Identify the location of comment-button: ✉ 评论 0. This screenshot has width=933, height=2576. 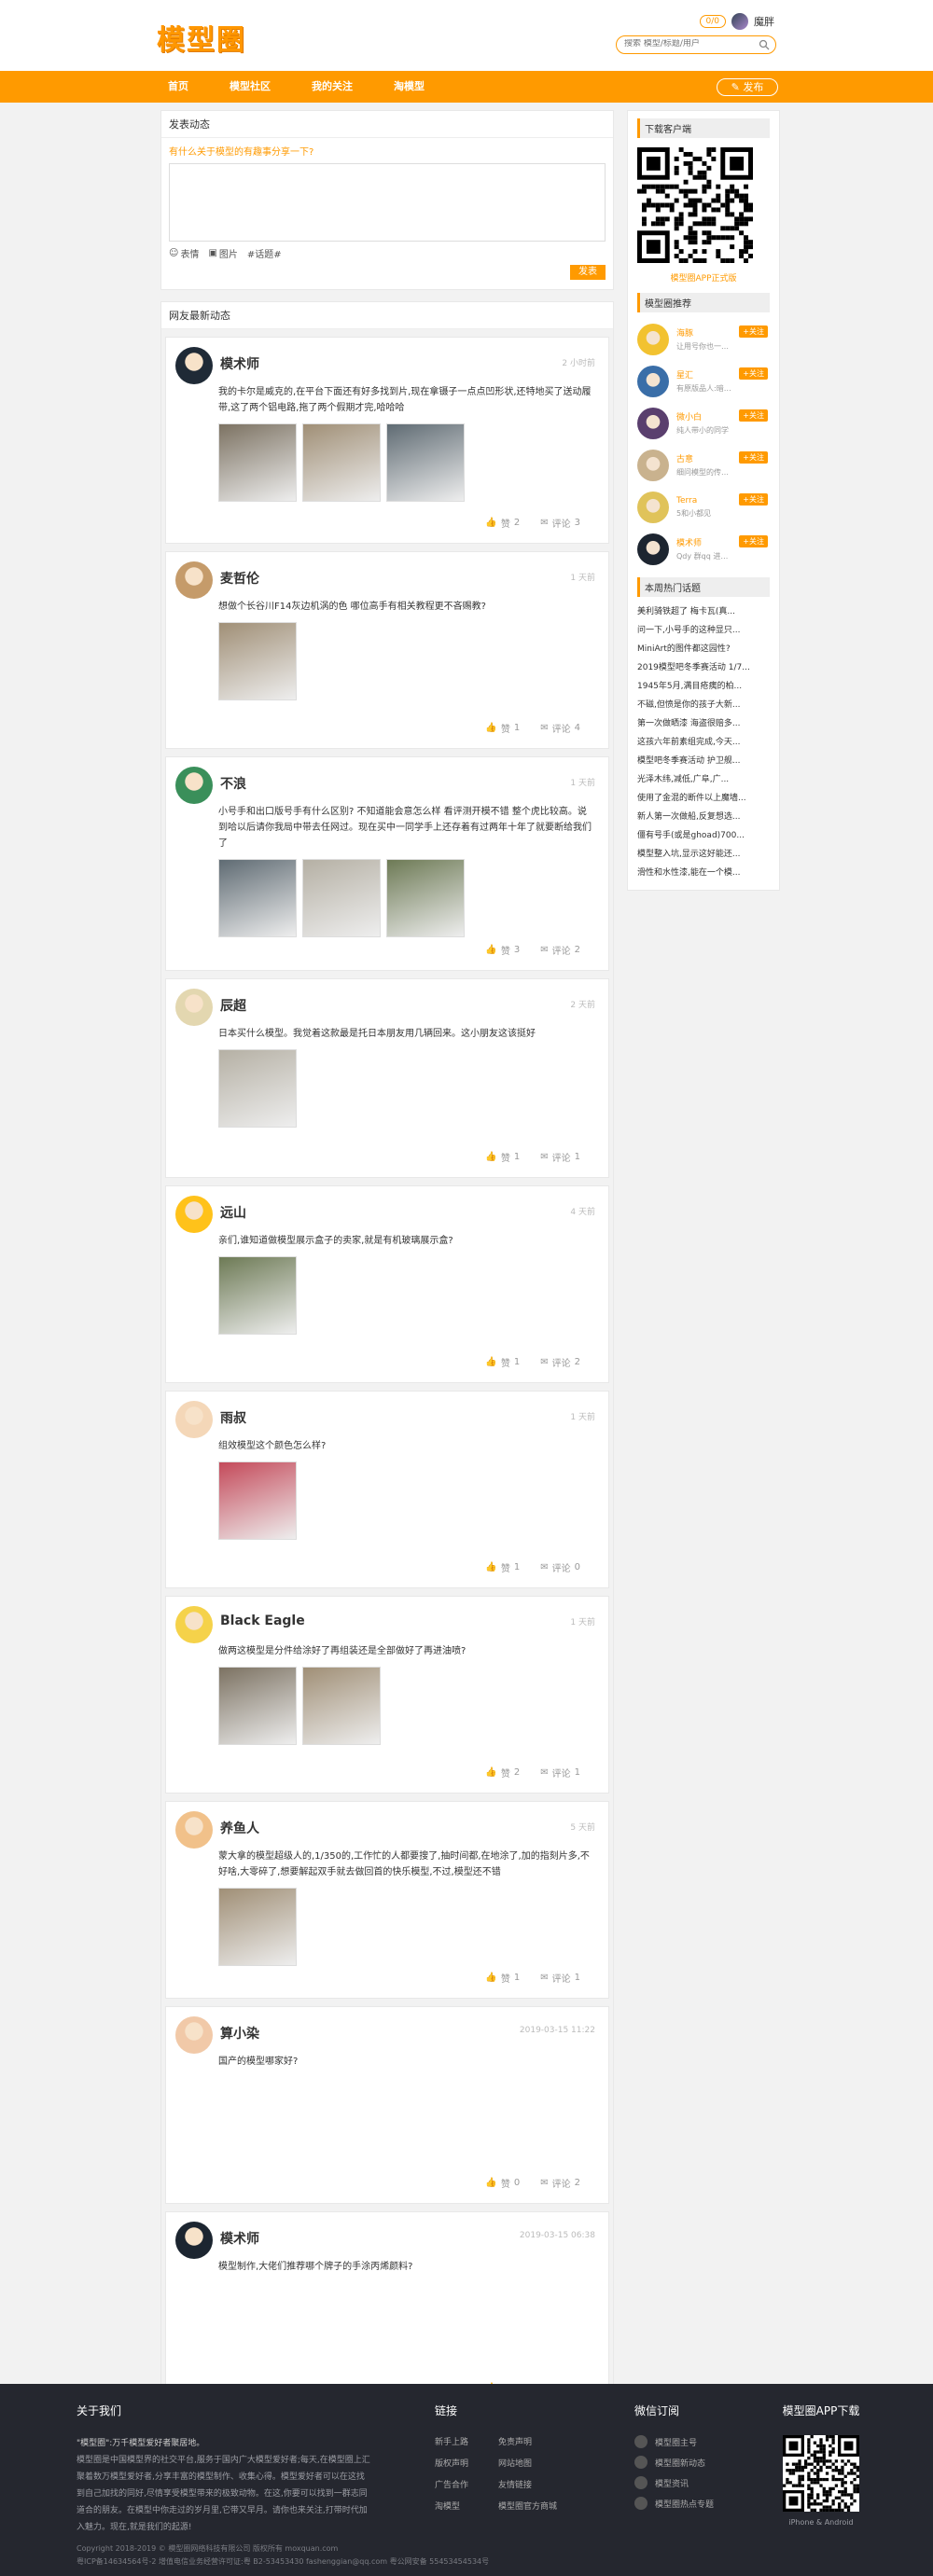
(560, 1567).